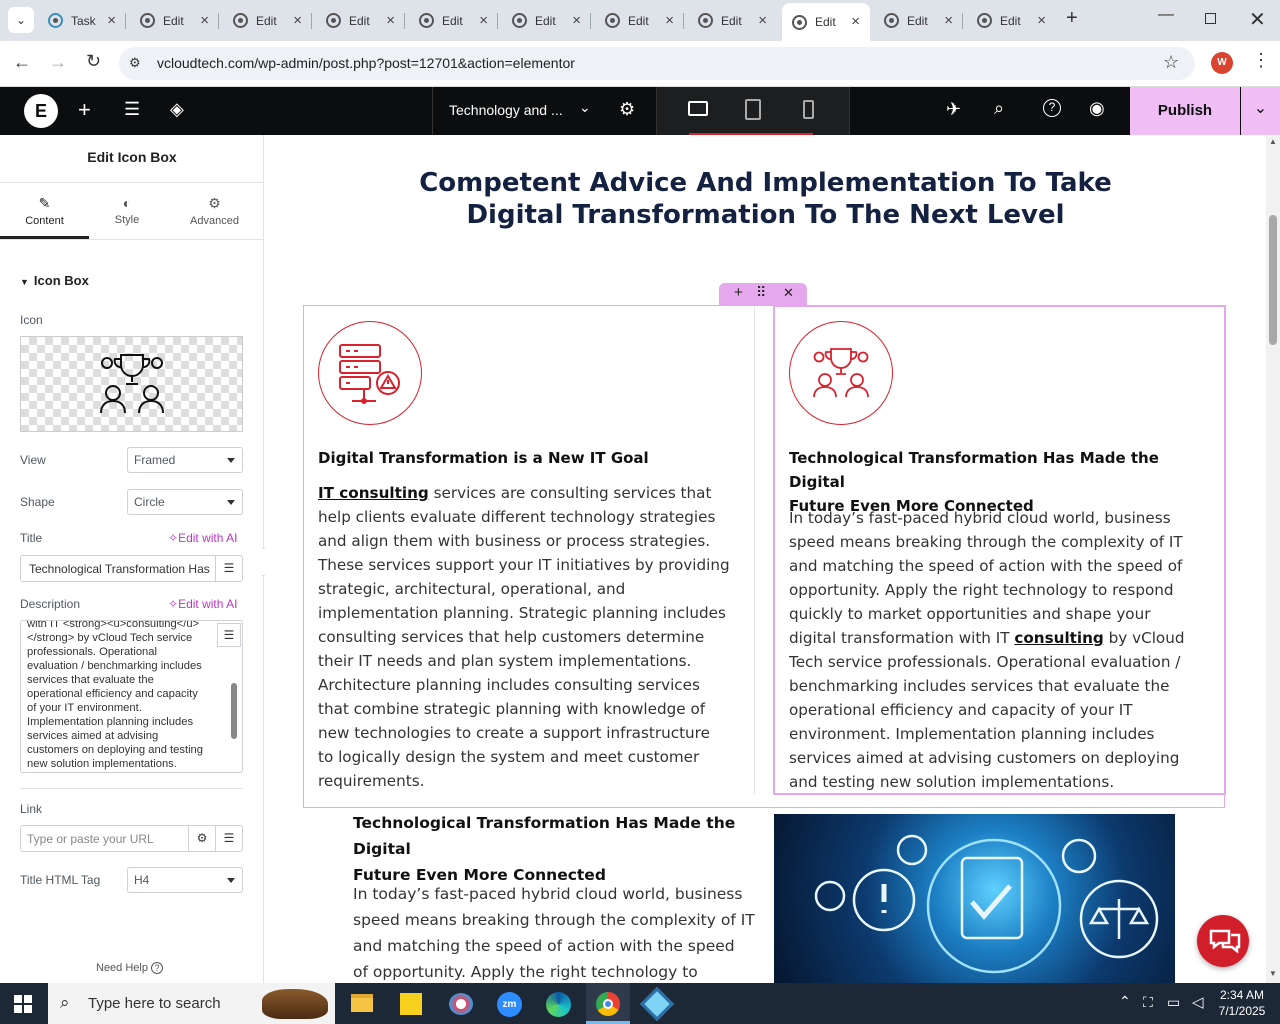  I want to click on site-settings-sliders-icon: ☰, so click(132, 109).